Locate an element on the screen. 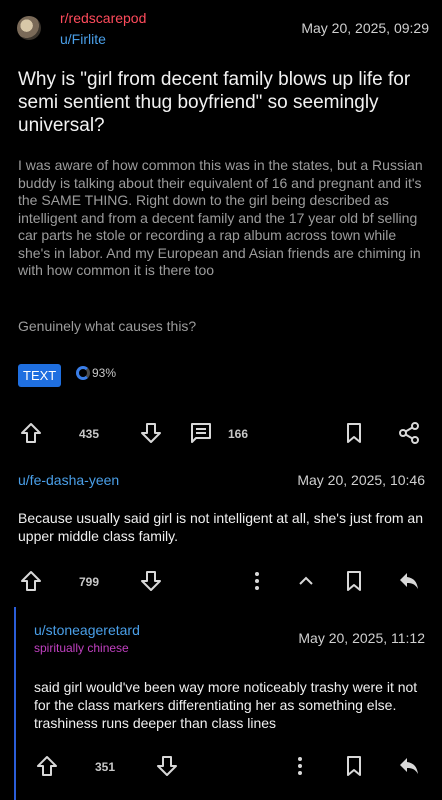 The width and height of the screenshot is (442, 800). comment-score: 799 is located at coordinates (89, 582).